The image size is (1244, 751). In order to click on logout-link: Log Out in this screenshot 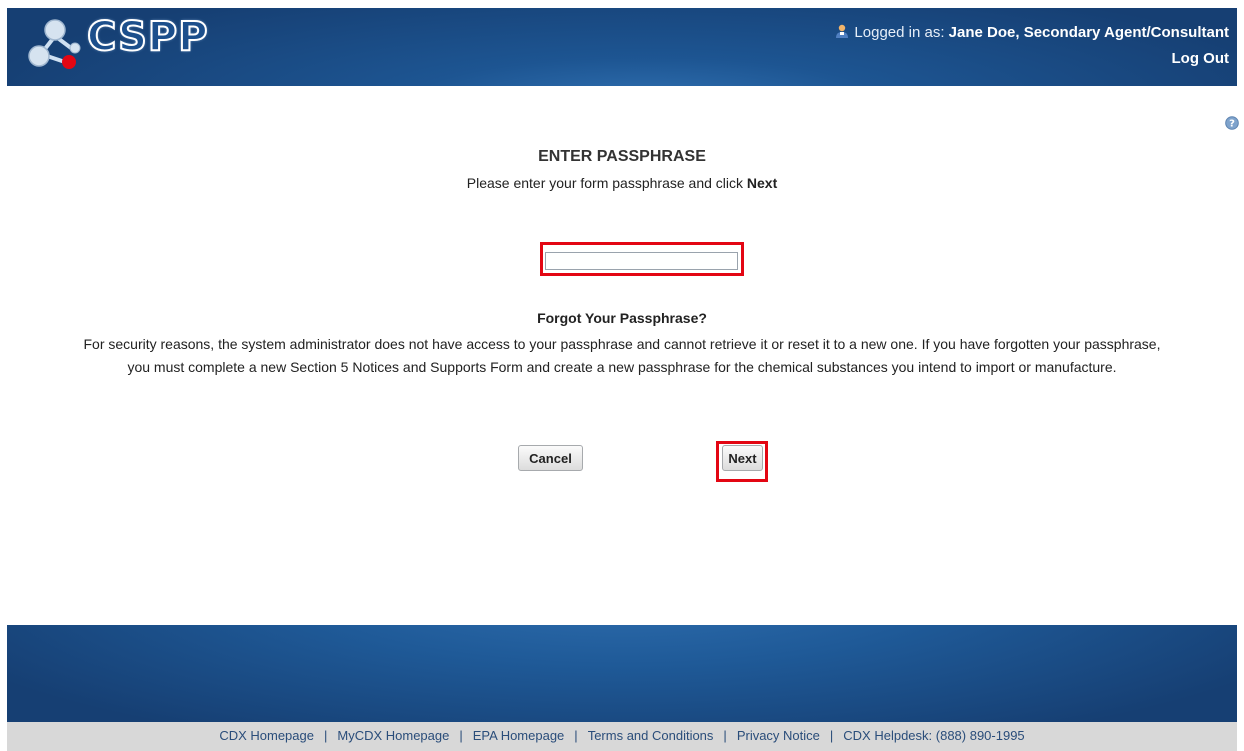, I will do `click(1200, 58)`.